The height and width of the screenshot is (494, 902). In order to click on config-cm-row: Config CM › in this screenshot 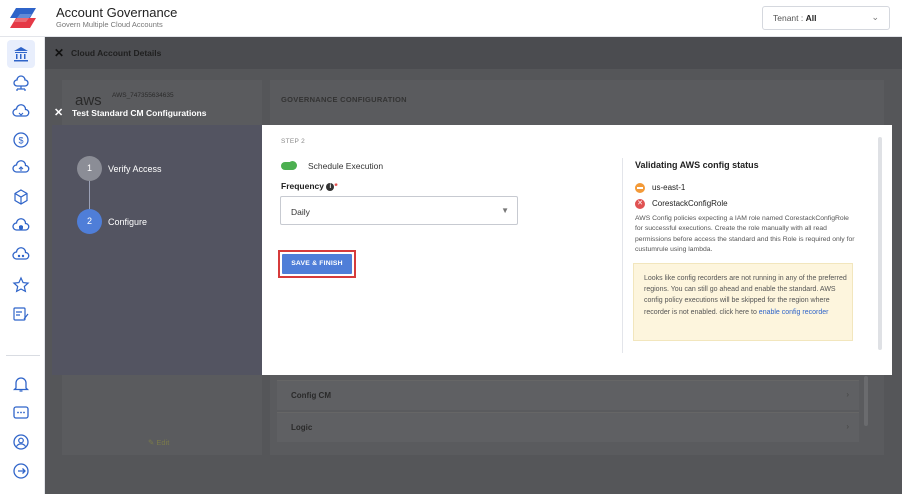, I will do `click(568, 395)`.